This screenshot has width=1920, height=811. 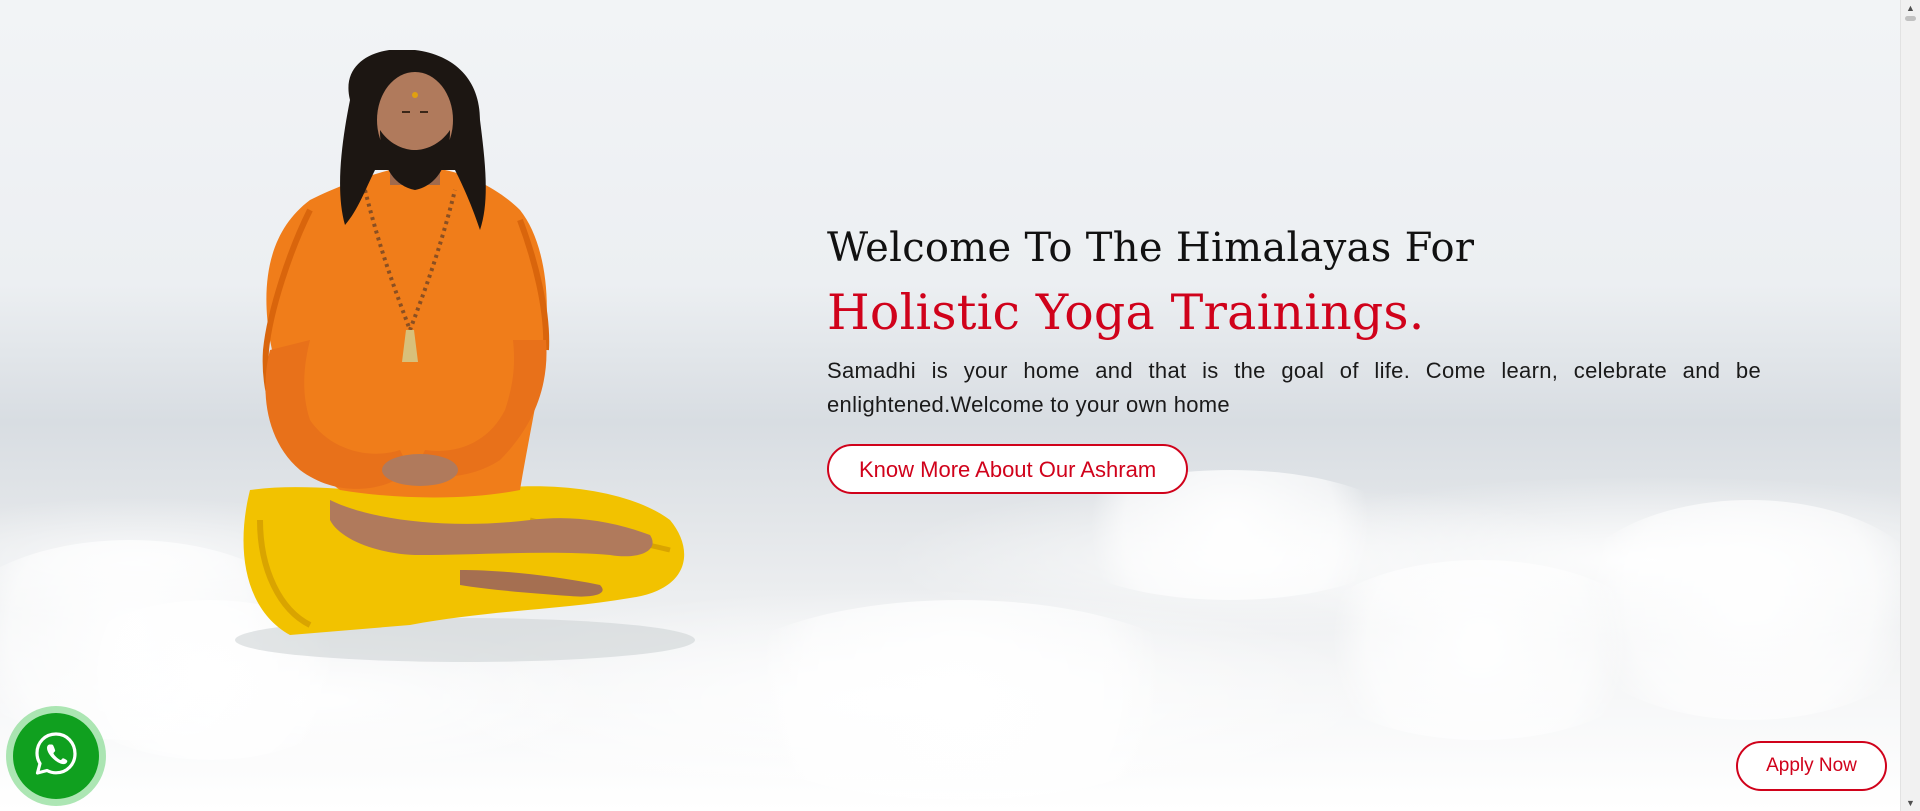 What do you see at coordinates (1910, 18) in the screenshot?
I see `scrollbar-thumb` at bounding box center [1910, 18].